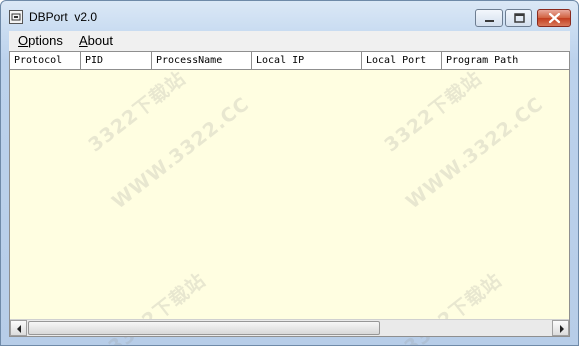 The width and height of the screenshot is (579, 346). I want to click on arrow-left-icon, so click(19, 329).